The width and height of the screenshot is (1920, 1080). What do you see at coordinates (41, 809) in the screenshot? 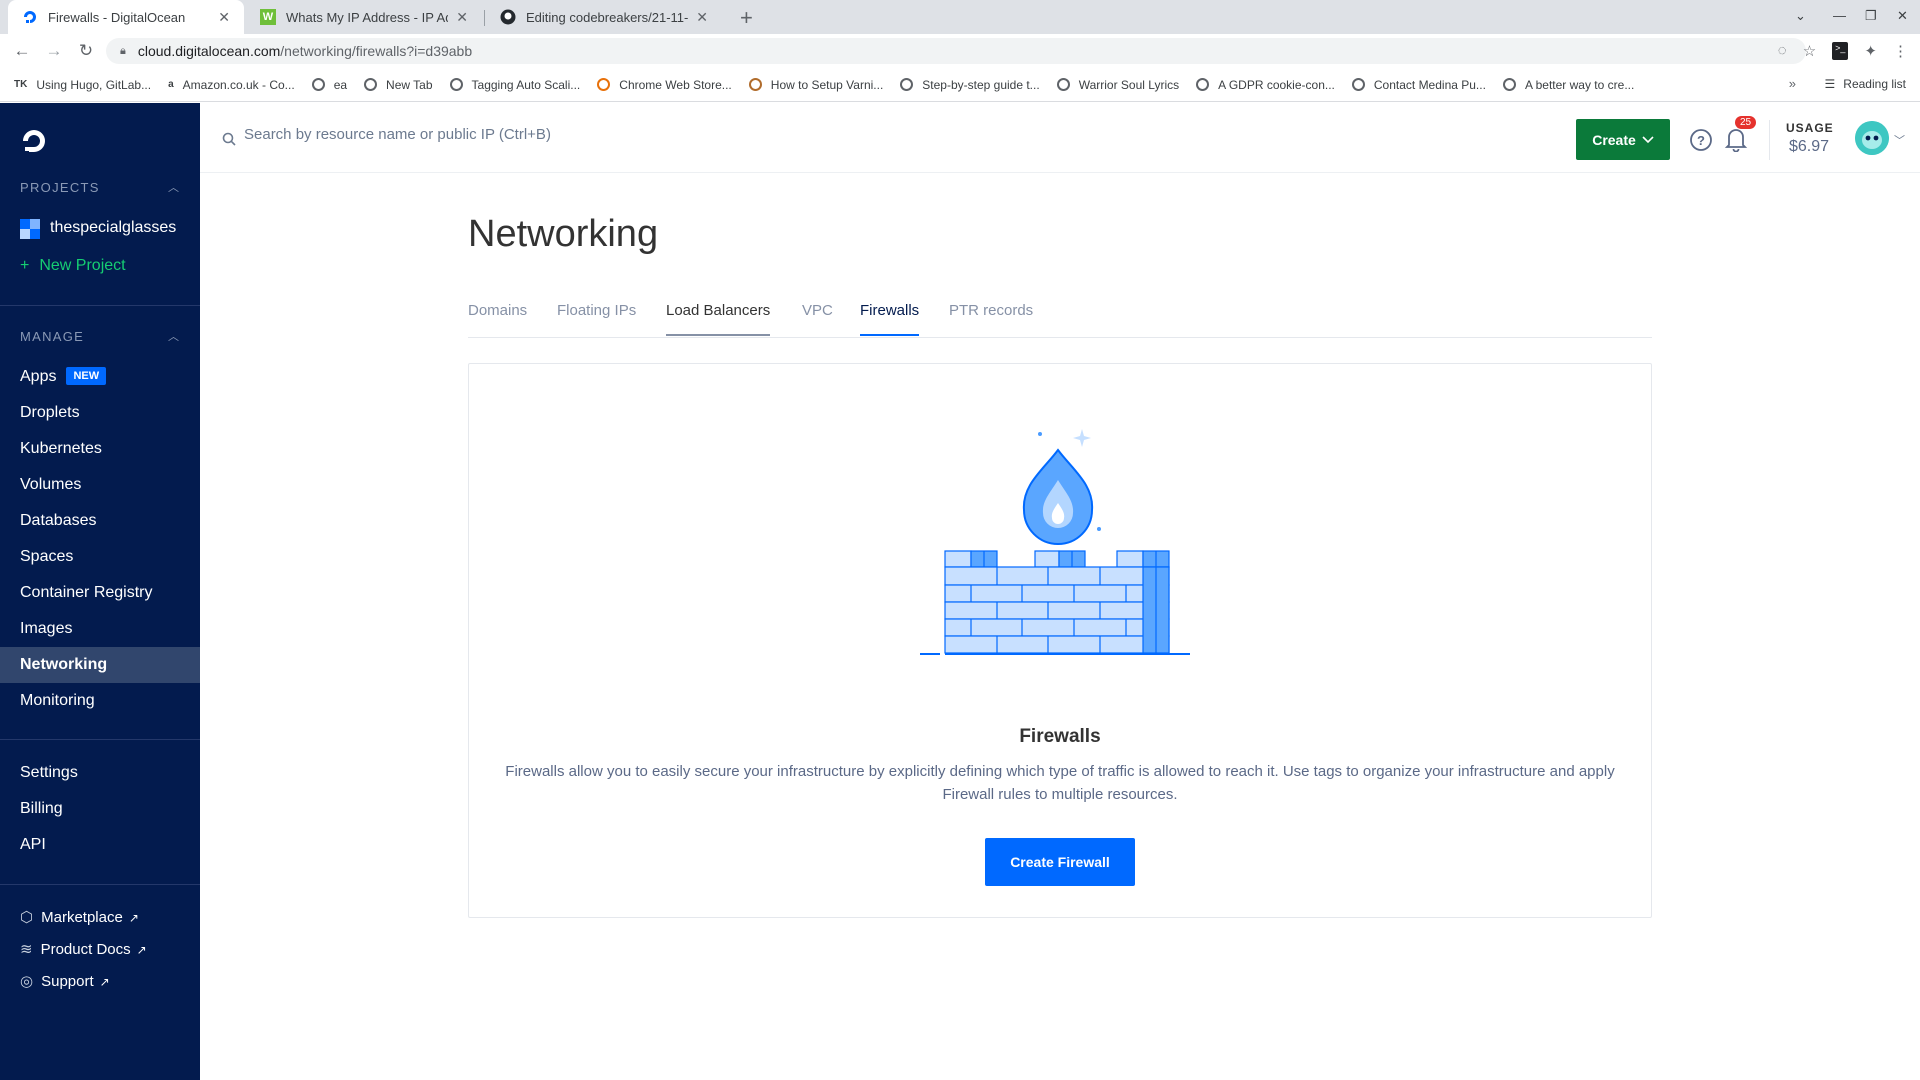
I see `sidebar-item-billing: Billing` at bounding box center [41, 809].